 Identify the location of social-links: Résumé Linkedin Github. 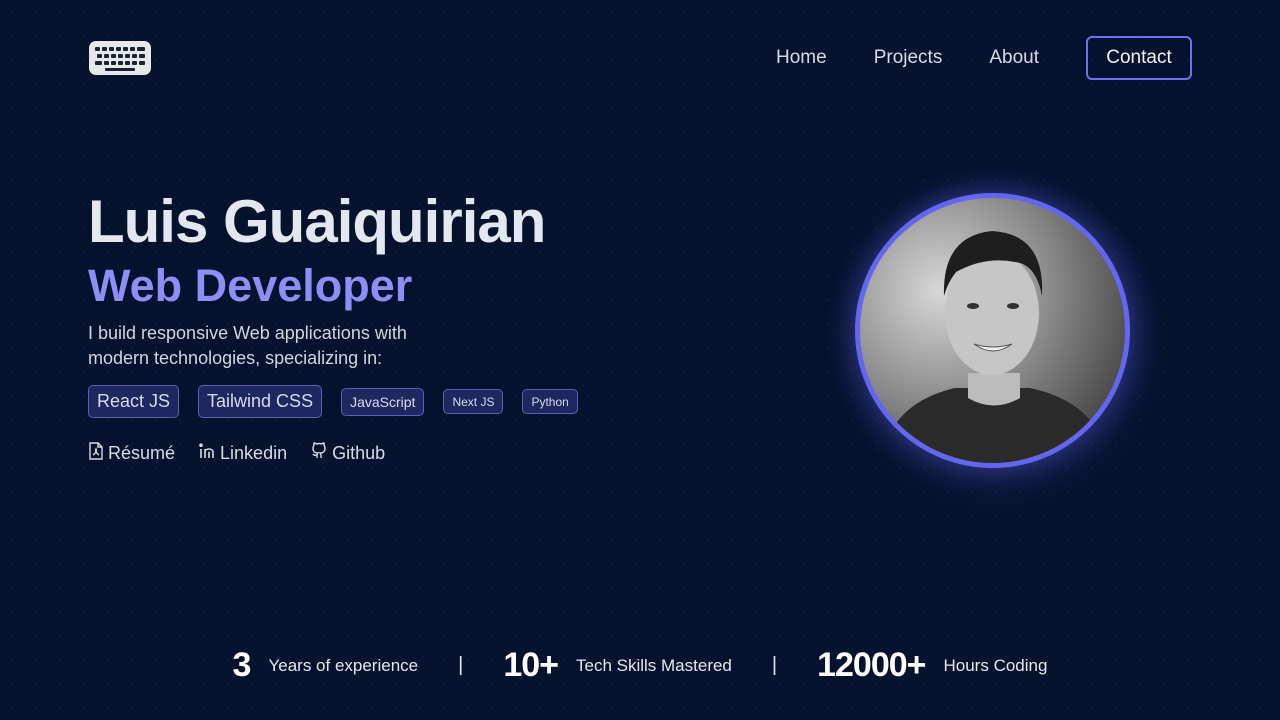
(368, 453).